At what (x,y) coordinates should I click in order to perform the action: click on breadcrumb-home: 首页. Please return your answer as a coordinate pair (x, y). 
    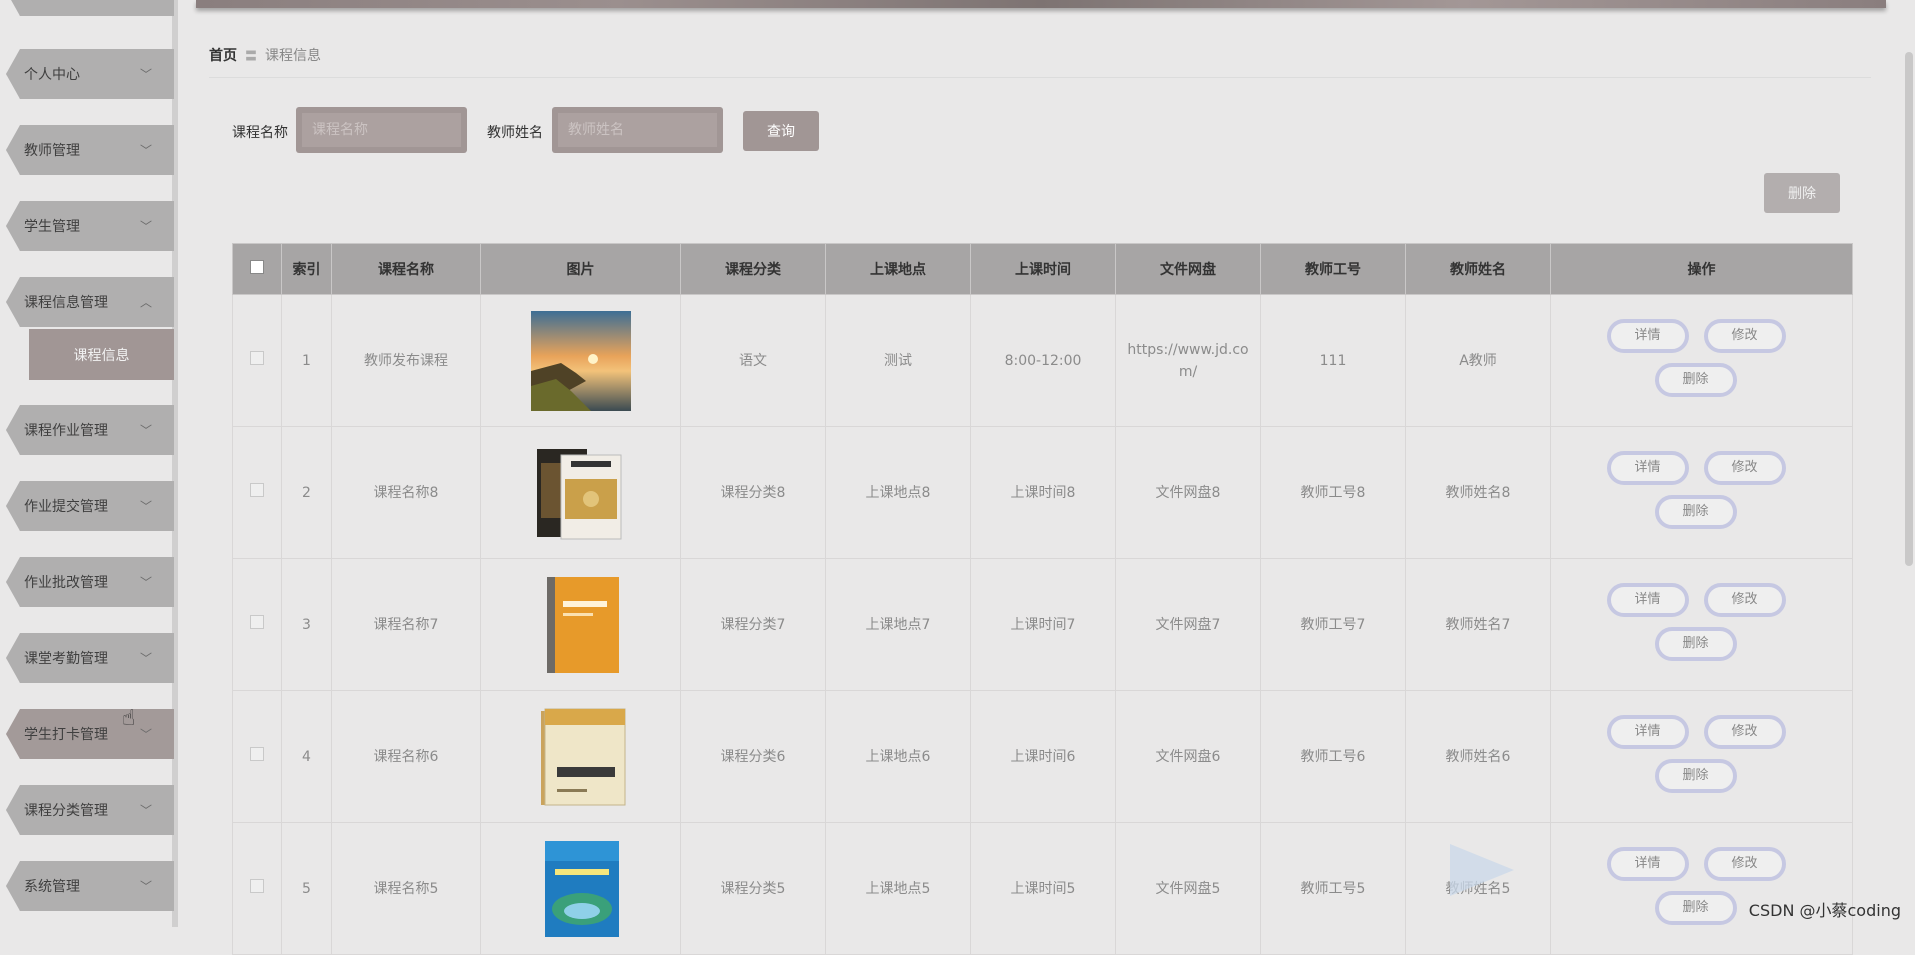
    Looking at the image, I should click on (223, 56).